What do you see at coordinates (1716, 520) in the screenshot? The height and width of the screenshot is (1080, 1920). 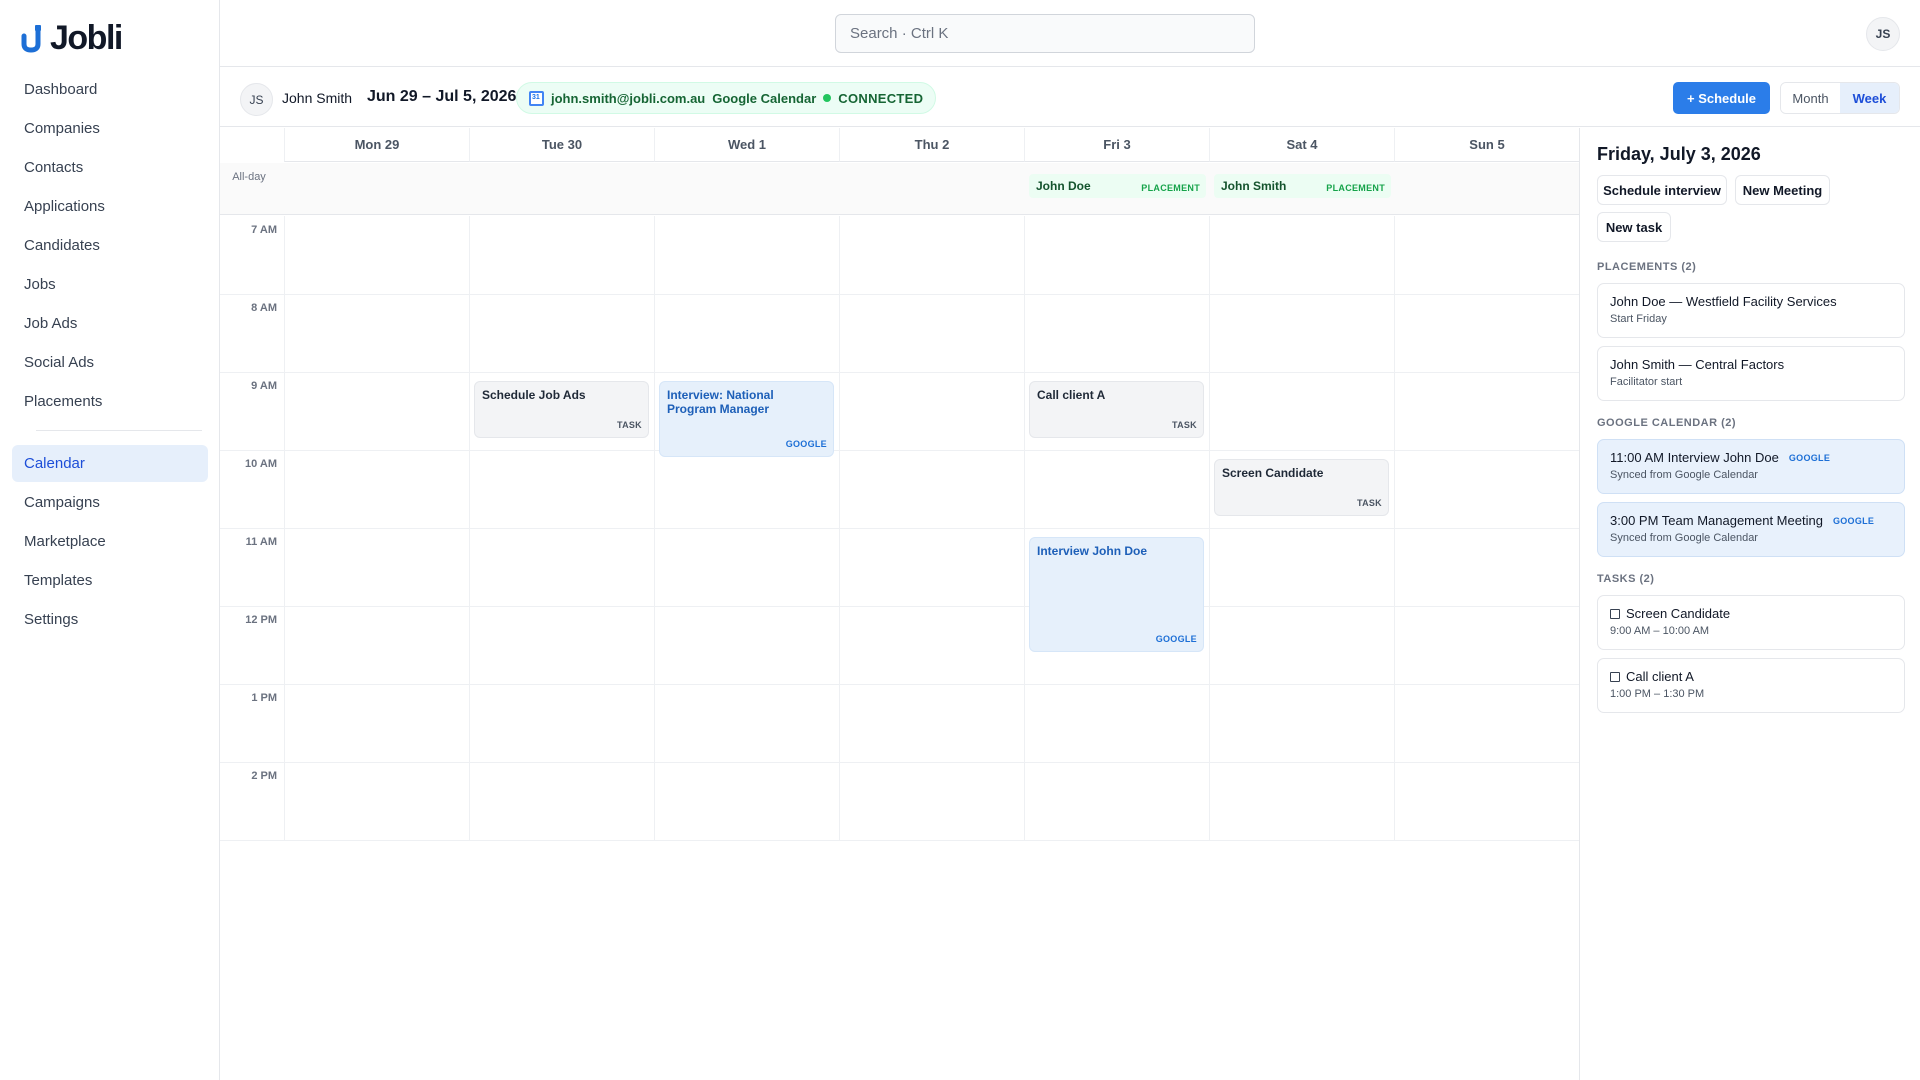 I see `google-event-title: 3:00 PM Team Management Meeting` at bounding box center [1716, 520].